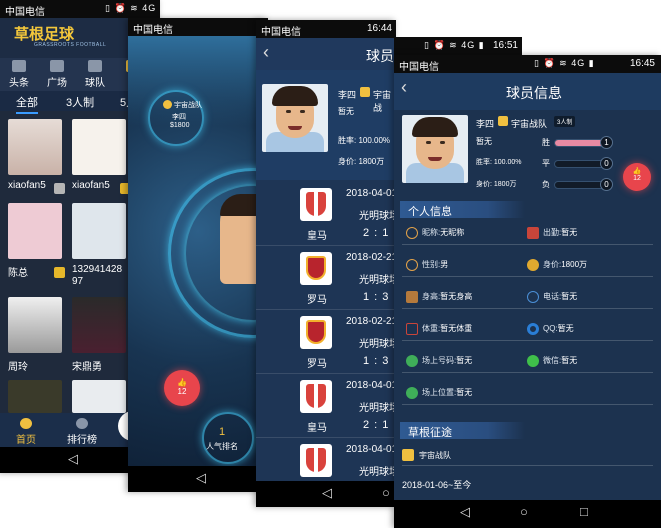 This screenshot has width=661, height=528. Describe the element at coordinates (26, 432) in the screenshot. I see `tab-home: 首页` at that location.